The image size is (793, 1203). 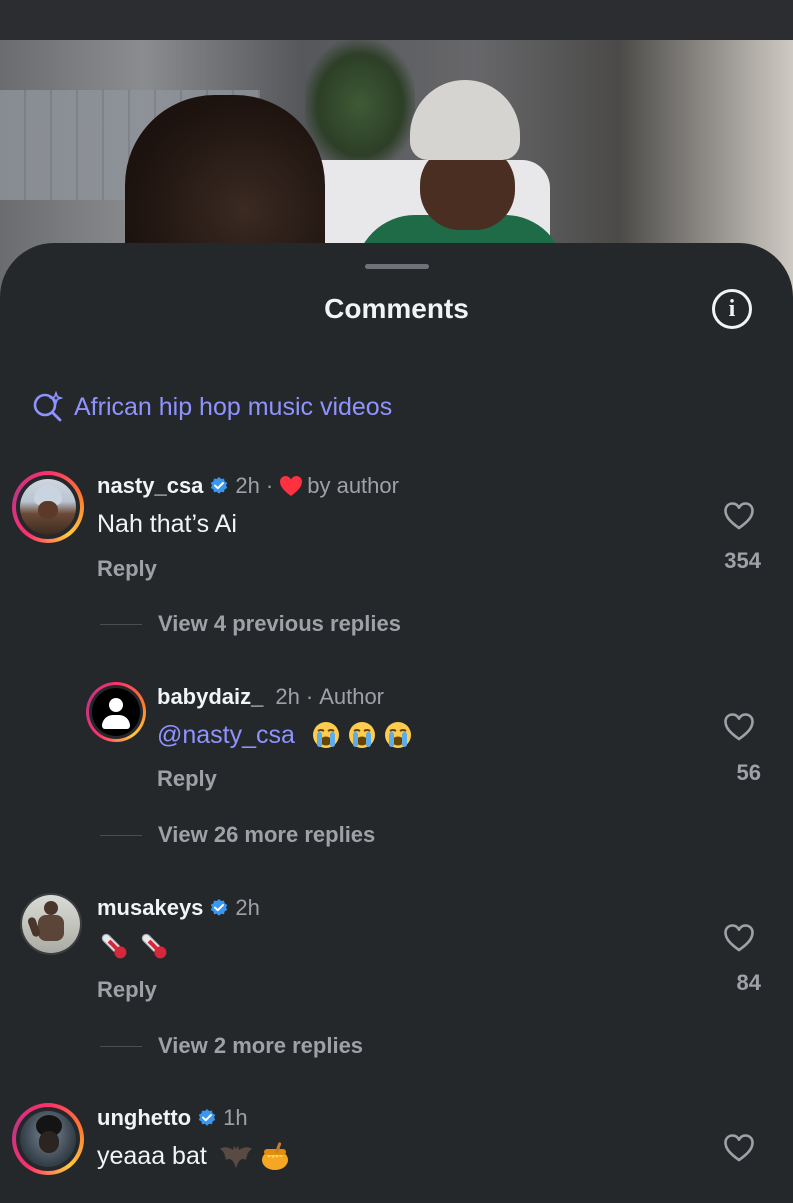 What do you see at coordinates (267, 834) in the screenshot?
I see `view-replies-label: View 26 more replies` at bounding box center [267, 834].